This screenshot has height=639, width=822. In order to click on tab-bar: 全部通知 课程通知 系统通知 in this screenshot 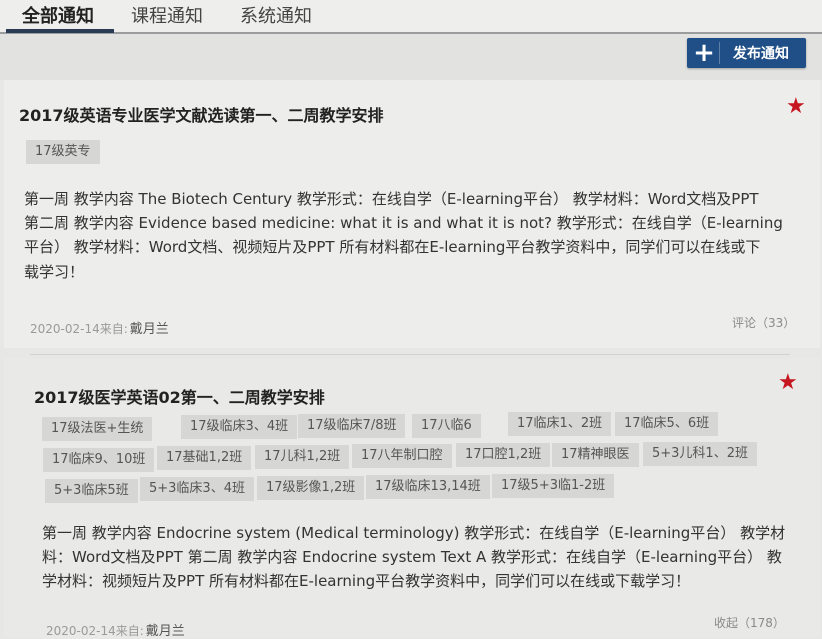, I will do `click(411, 17)`.